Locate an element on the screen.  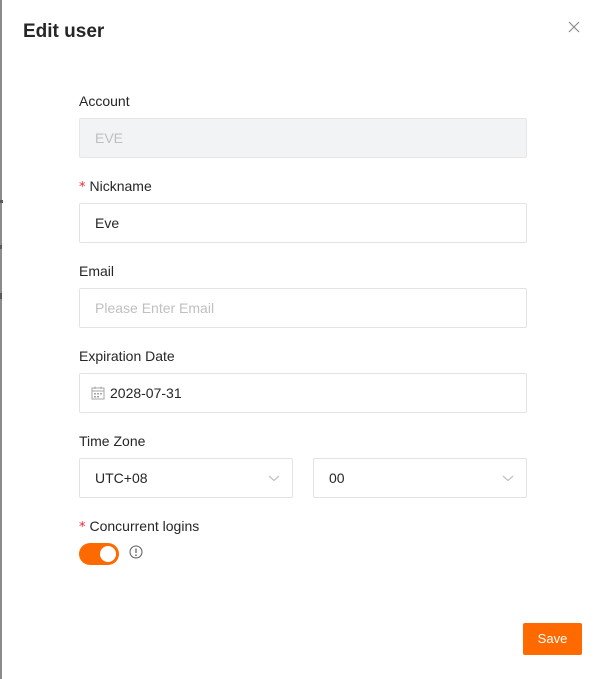
account-field: EVE is located at coordinates (303, 138).